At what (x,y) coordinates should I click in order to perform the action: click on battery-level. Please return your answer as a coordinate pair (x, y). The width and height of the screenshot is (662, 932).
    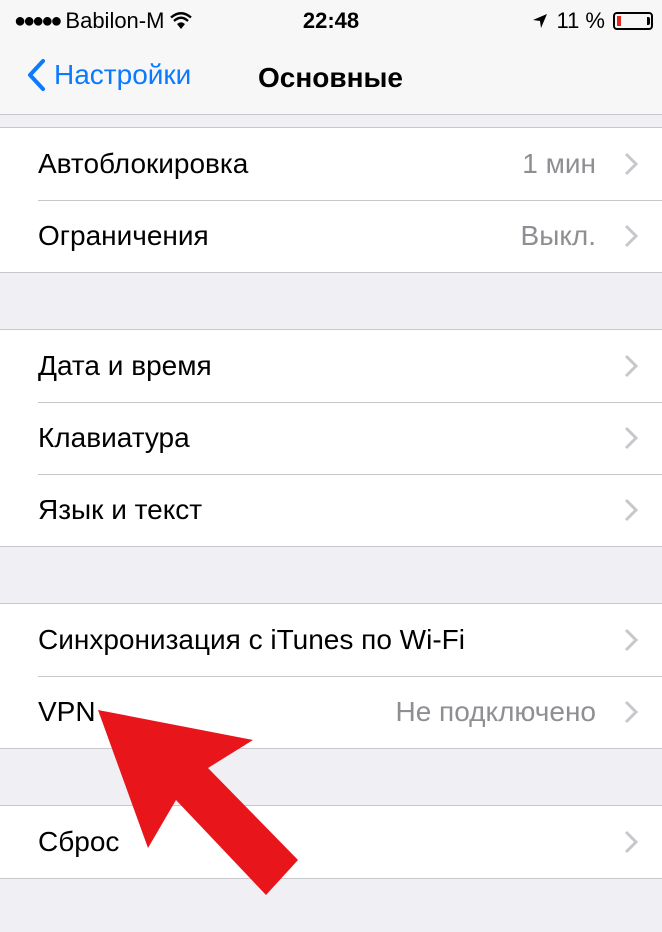
    Looking at the image, I should click on (619, 21).